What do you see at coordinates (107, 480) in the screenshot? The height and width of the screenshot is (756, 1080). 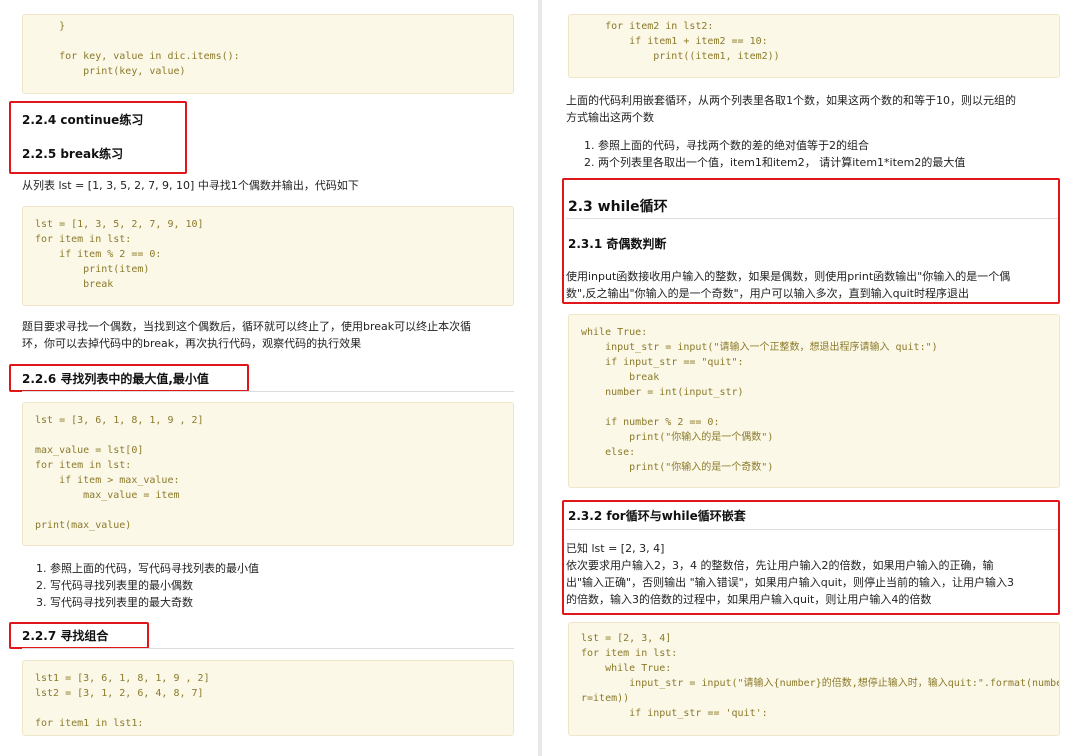 I see `code-line: if item > max_value:` at bounding box center [107, 480].